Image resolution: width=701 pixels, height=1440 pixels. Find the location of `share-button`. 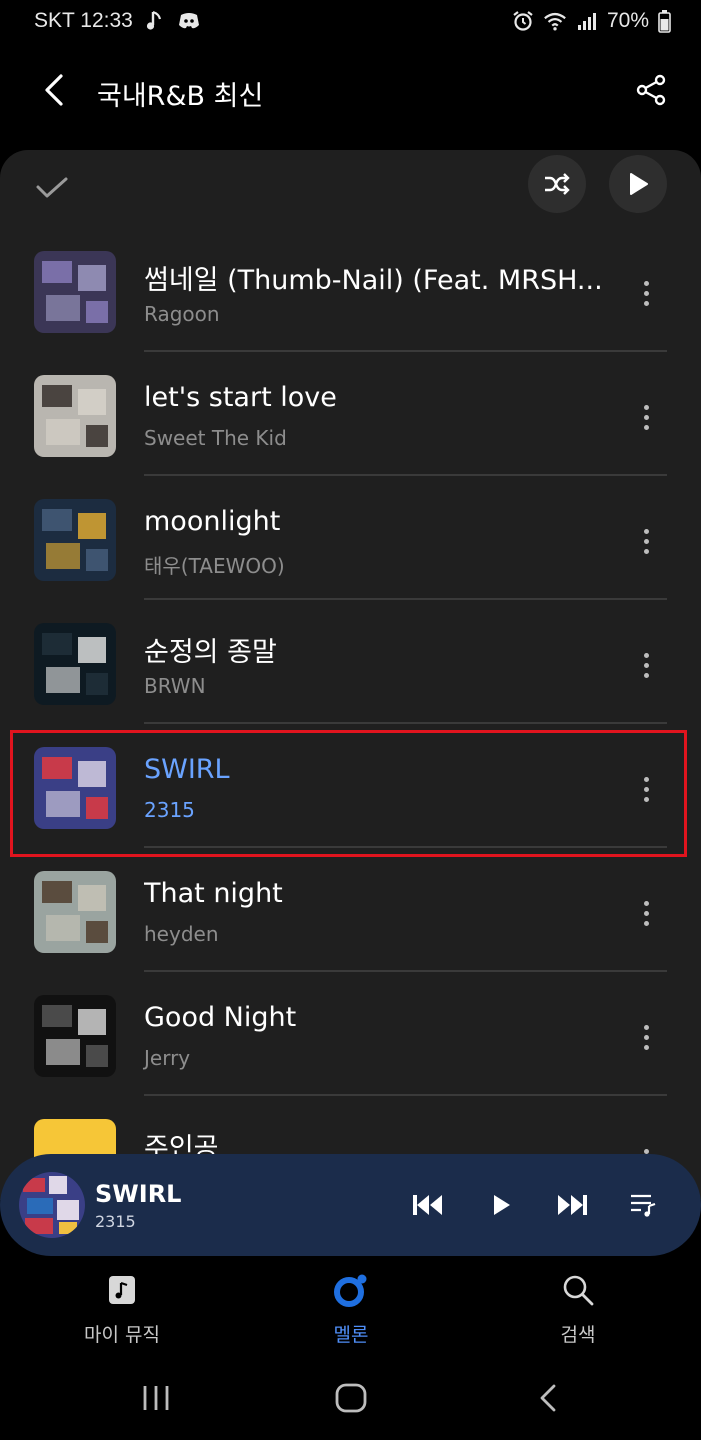

share-button is located at coordinates (651, 90).